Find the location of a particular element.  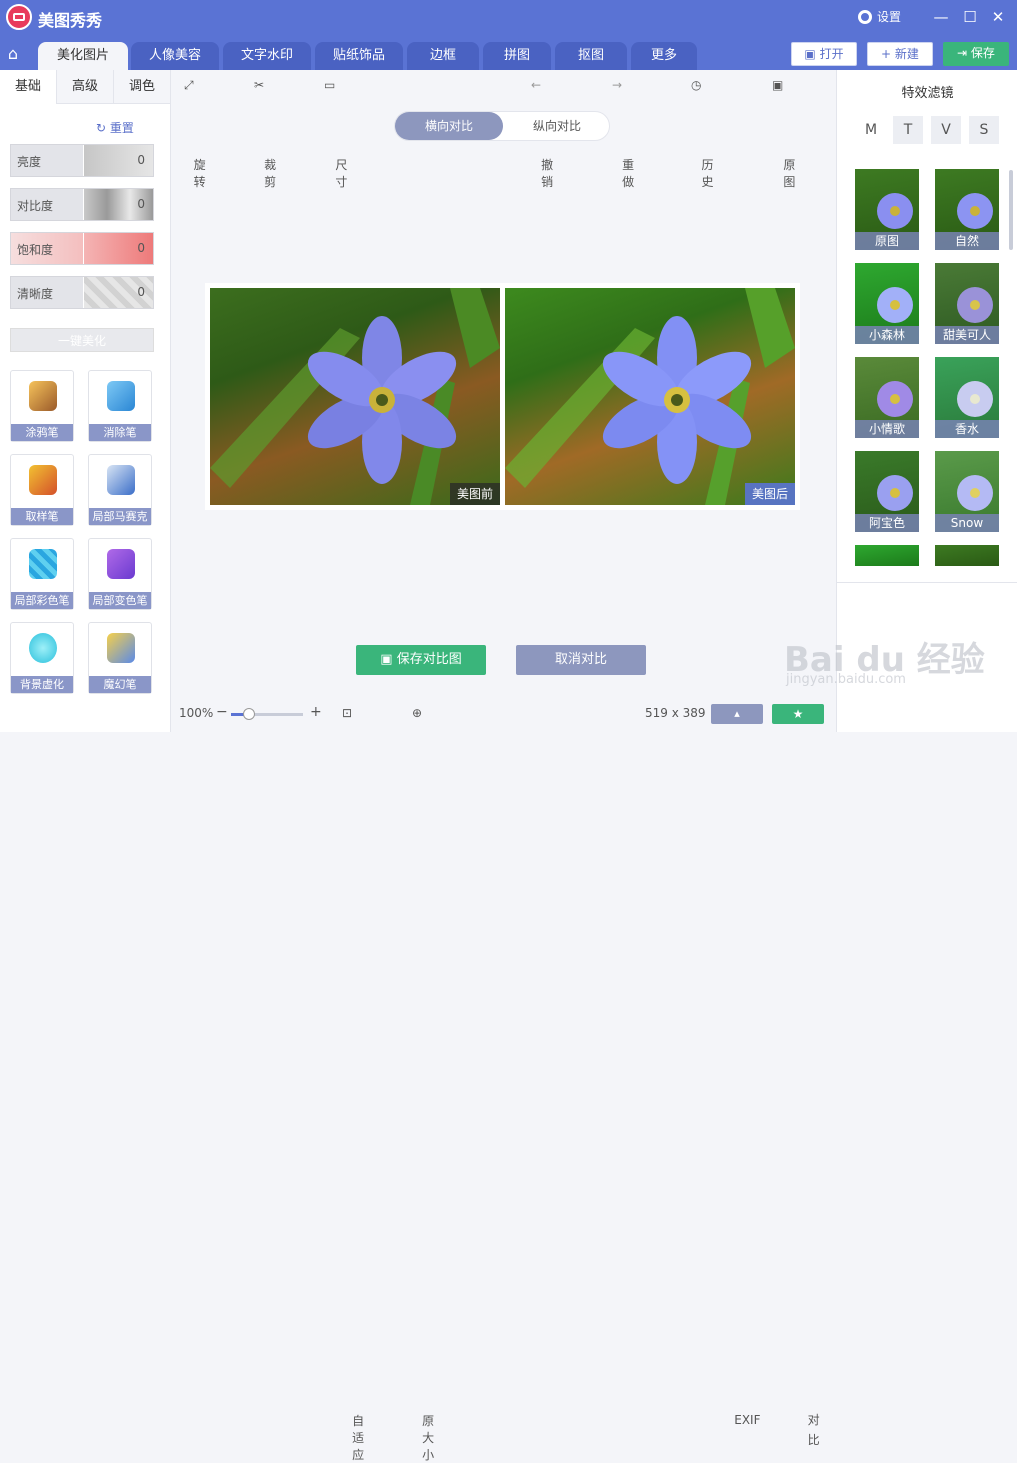

tab-border: 边框 is located at coordinates (443, 56).